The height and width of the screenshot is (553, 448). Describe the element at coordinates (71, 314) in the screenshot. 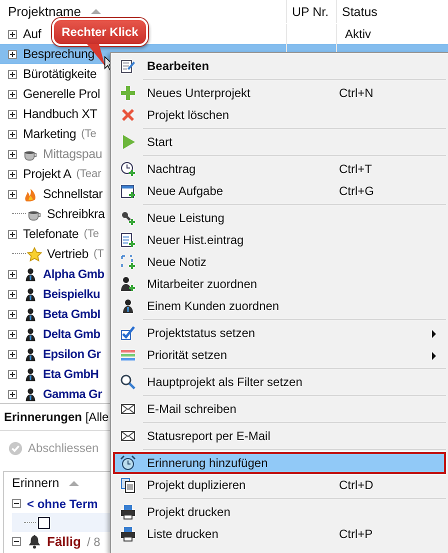

I see `project-name: Beta GmbI` at that location.